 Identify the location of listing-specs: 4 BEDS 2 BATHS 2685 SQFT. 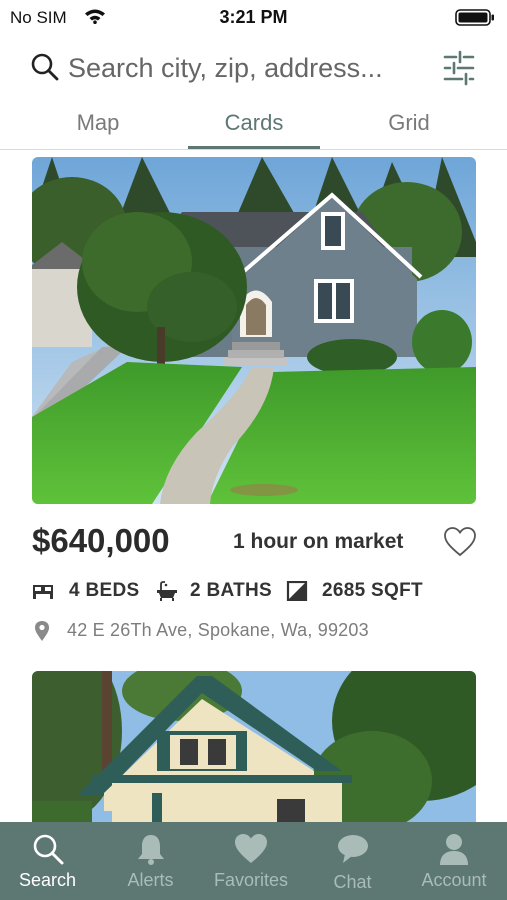
(257, 591).